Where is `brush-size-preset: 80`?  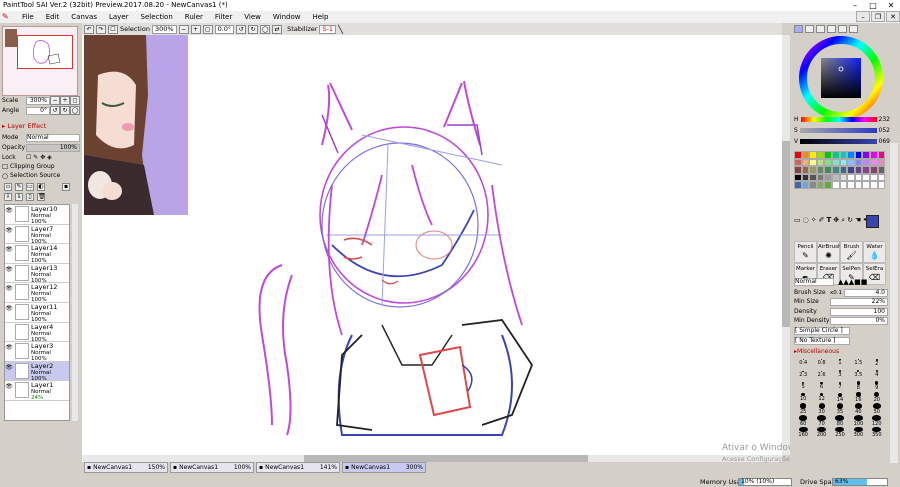 brush-size-preset: 80 is located at coordinates (840, 420).